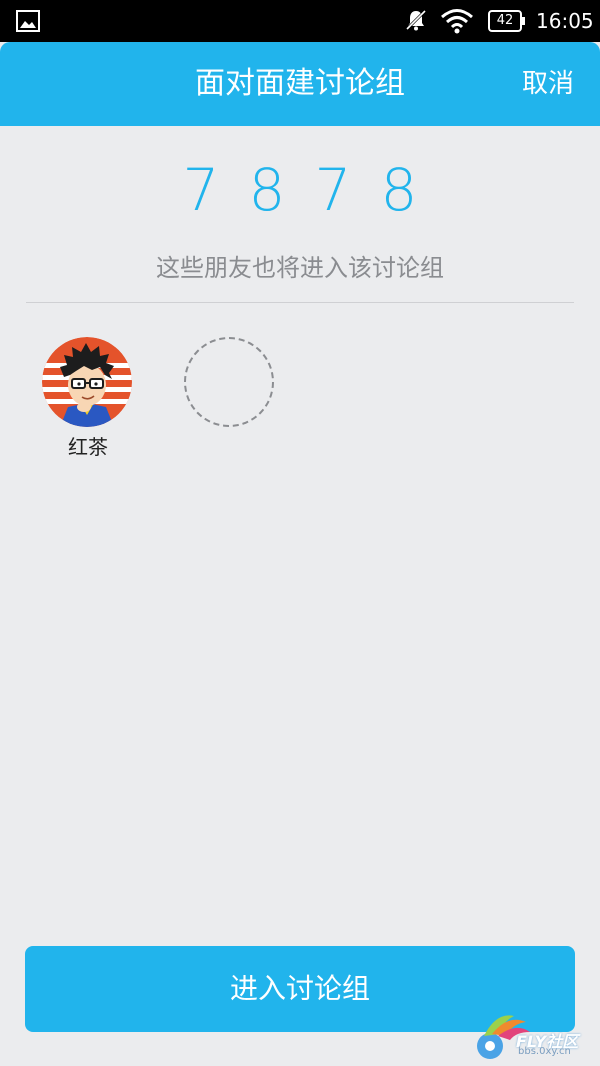  I want to click on member-name: 红茶, so click(88, 447).